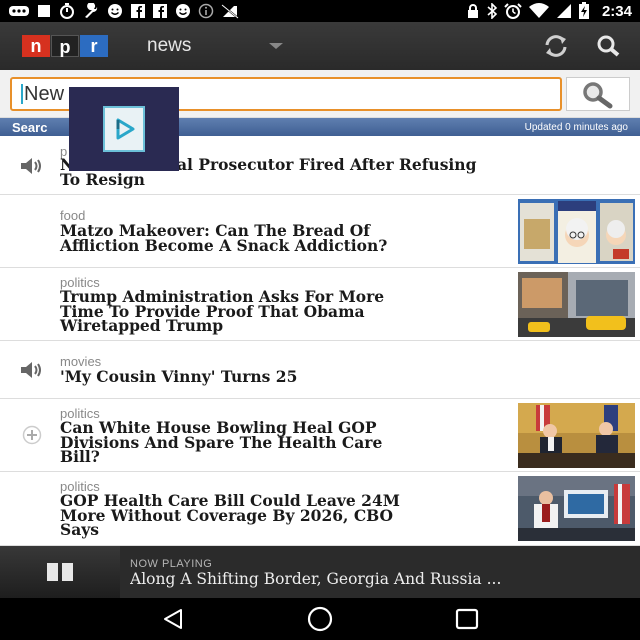  I want to click on status-time: 2:34, so click(616, 11).